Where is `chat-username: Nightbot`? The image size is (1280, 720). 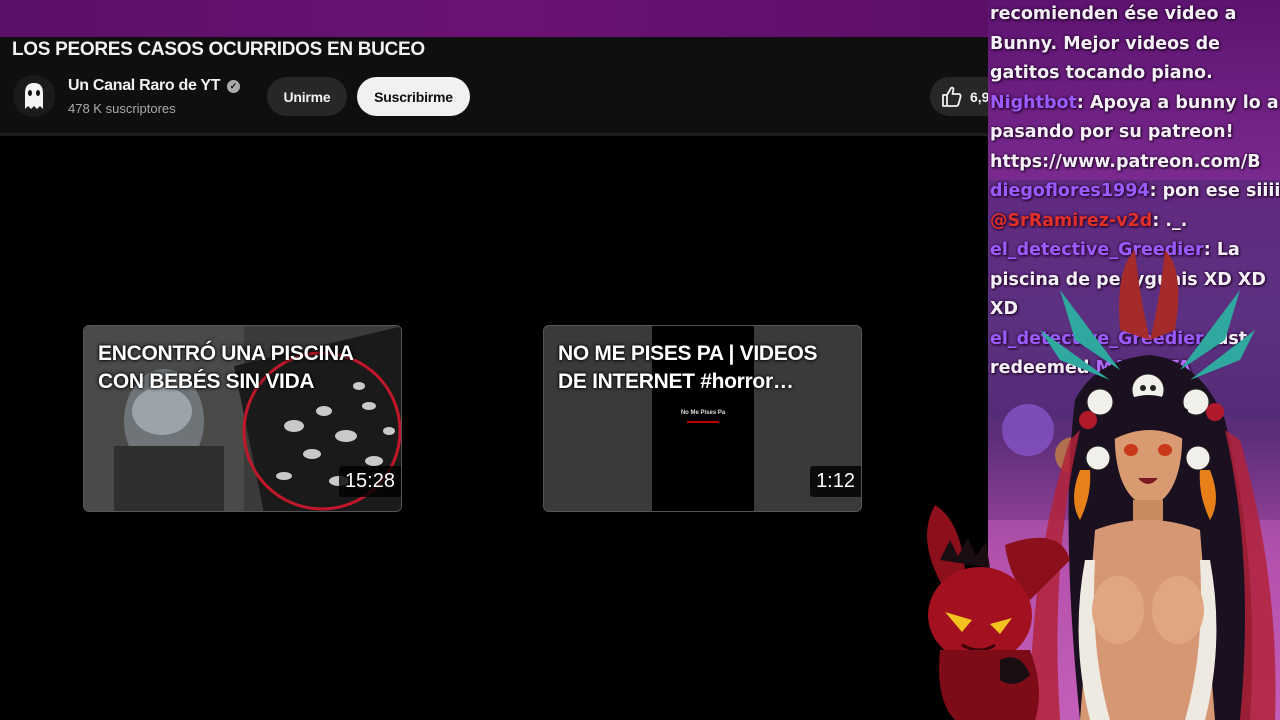 chat-username: Nightbot is located at coordinates (1033, 102).